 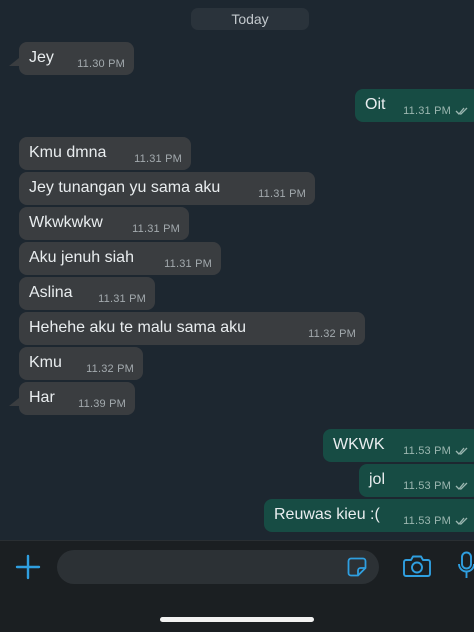 What do you see at coordinates (357, 567) in the screenshot?
I see `sticker-icon` at bounding box center [357, 567].